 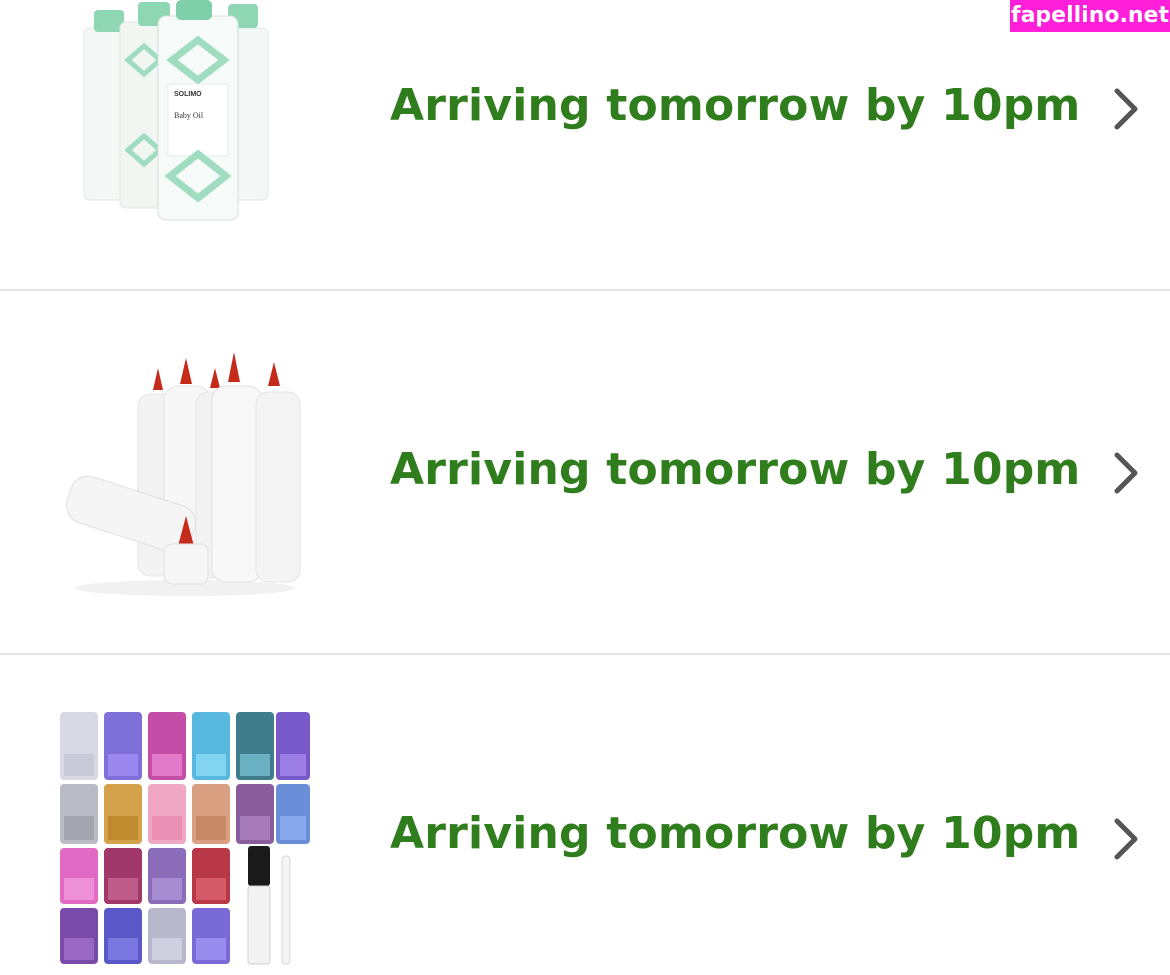 What do you see at coordinates (1090, 16) in the screenshot?
I see `watermark-label: fapellino.net` at bounding box center [1090, 16].